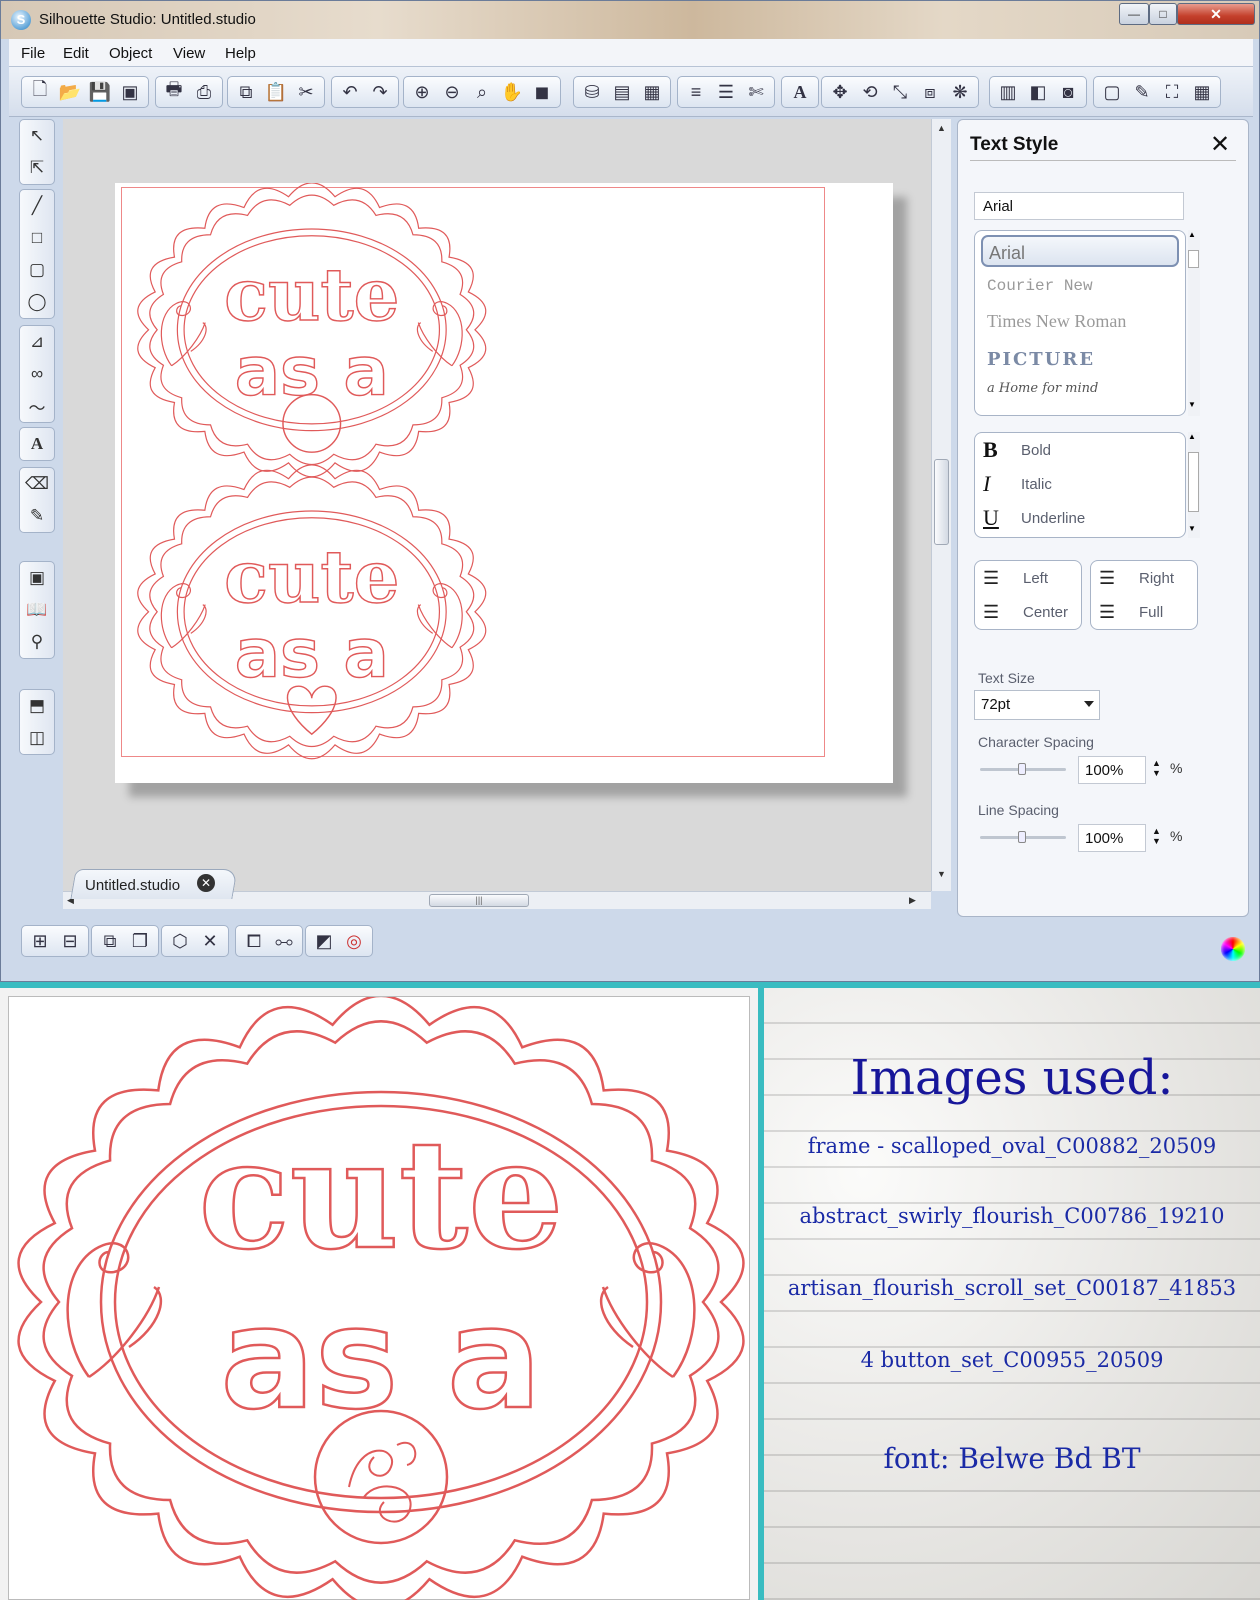  I want to click on pattern-icon: ▦, so click(652, 92).